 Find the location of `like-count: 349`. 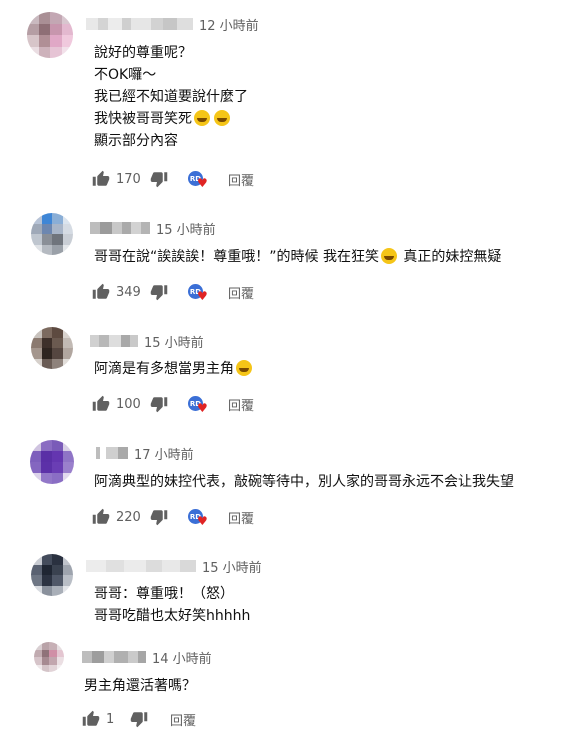

like-count: 349 is located at coordinates (128, 292).